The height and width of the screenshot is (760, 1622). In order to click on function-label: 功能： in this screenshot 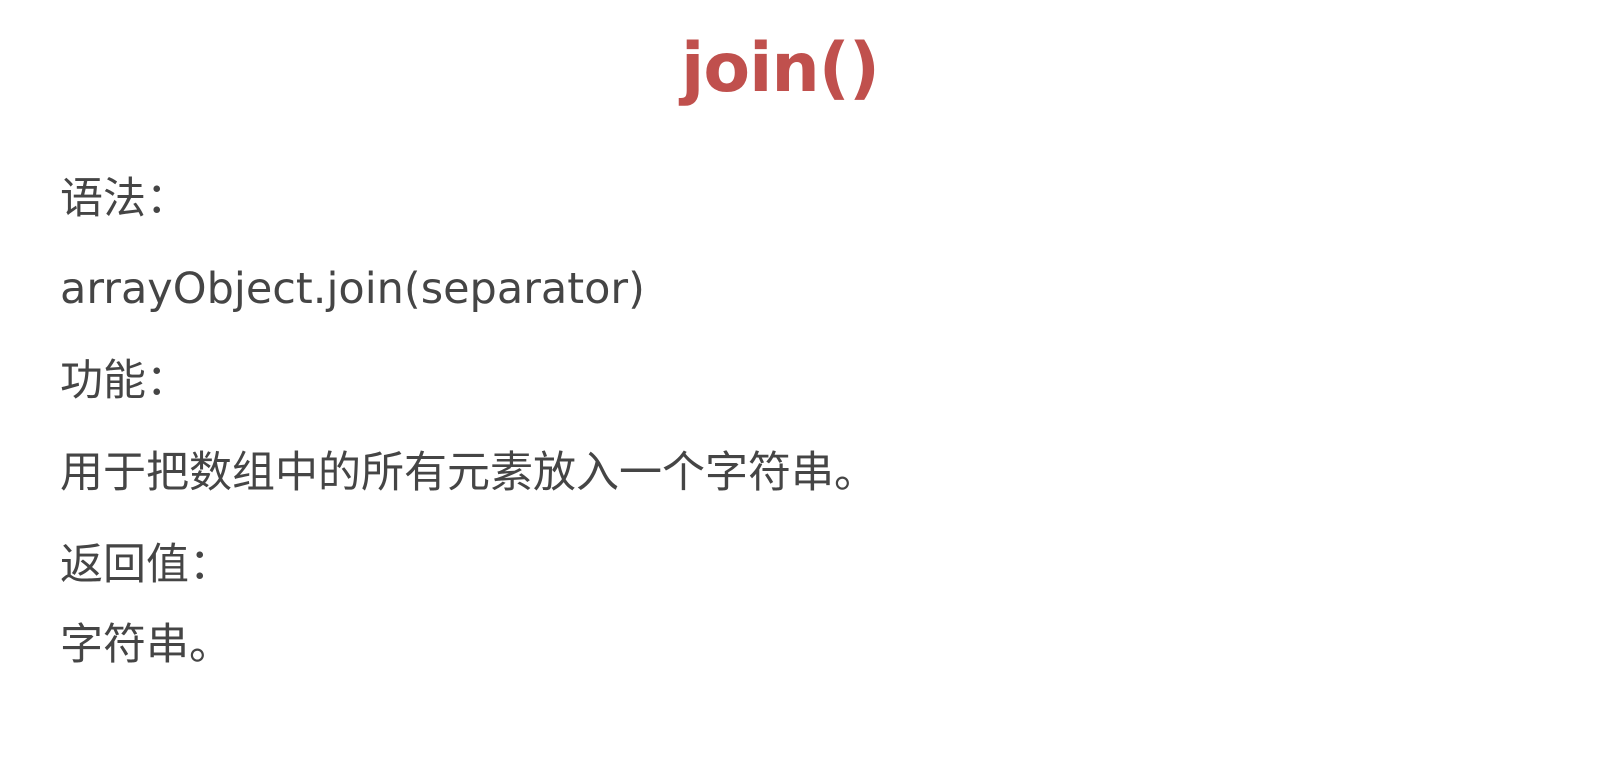, I will do `click(124, 381)`.